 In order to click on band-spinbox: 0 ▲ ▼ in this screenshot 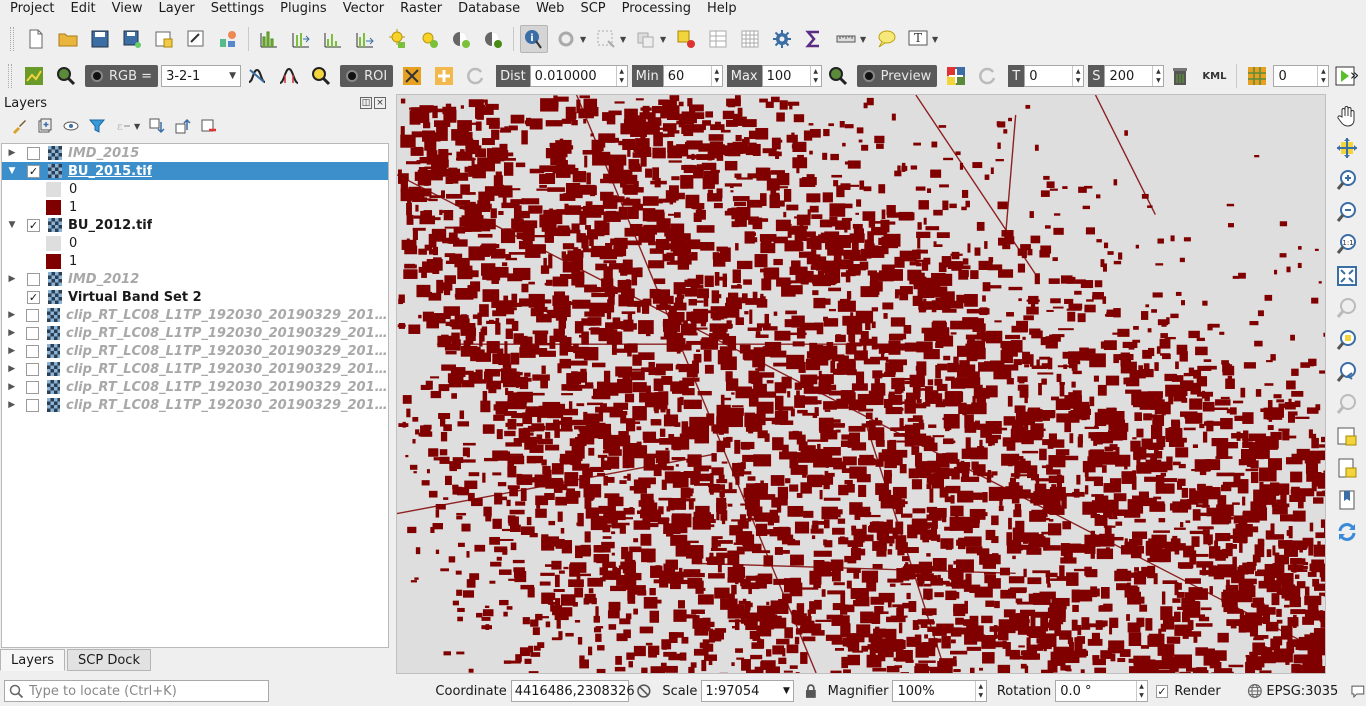, I will do `click(1301, 76)`.